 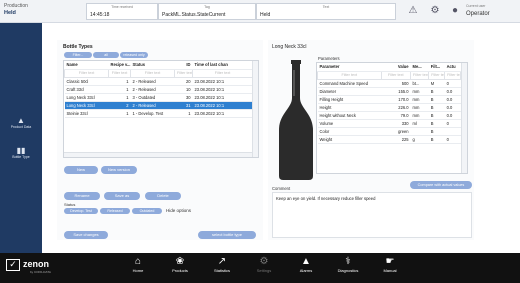 I want to click on col-id: ID, so click(x=183, y=65).